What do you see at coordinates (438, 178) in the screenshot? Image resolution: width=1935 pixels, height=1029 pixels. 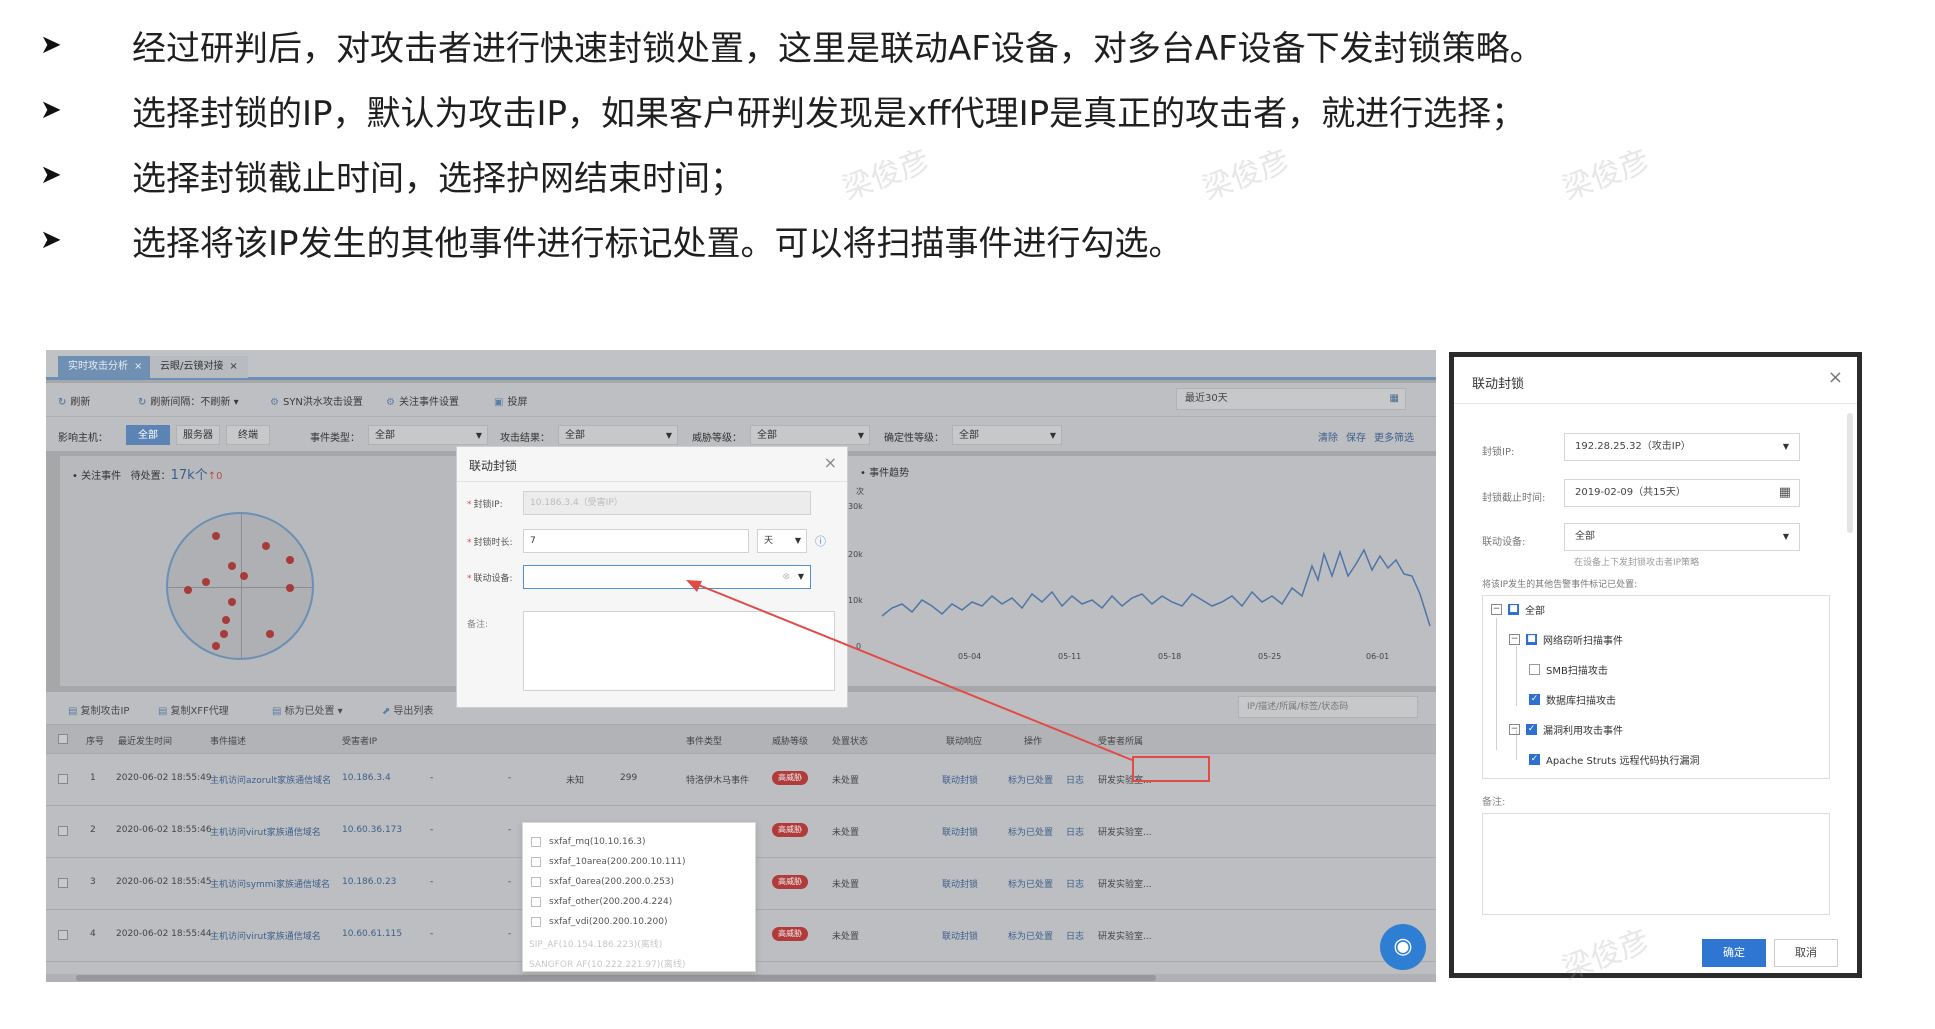 I see `bullet-text: 选择封锁截止时间，选择护网结束时间；` at bounding box center [438, 178].